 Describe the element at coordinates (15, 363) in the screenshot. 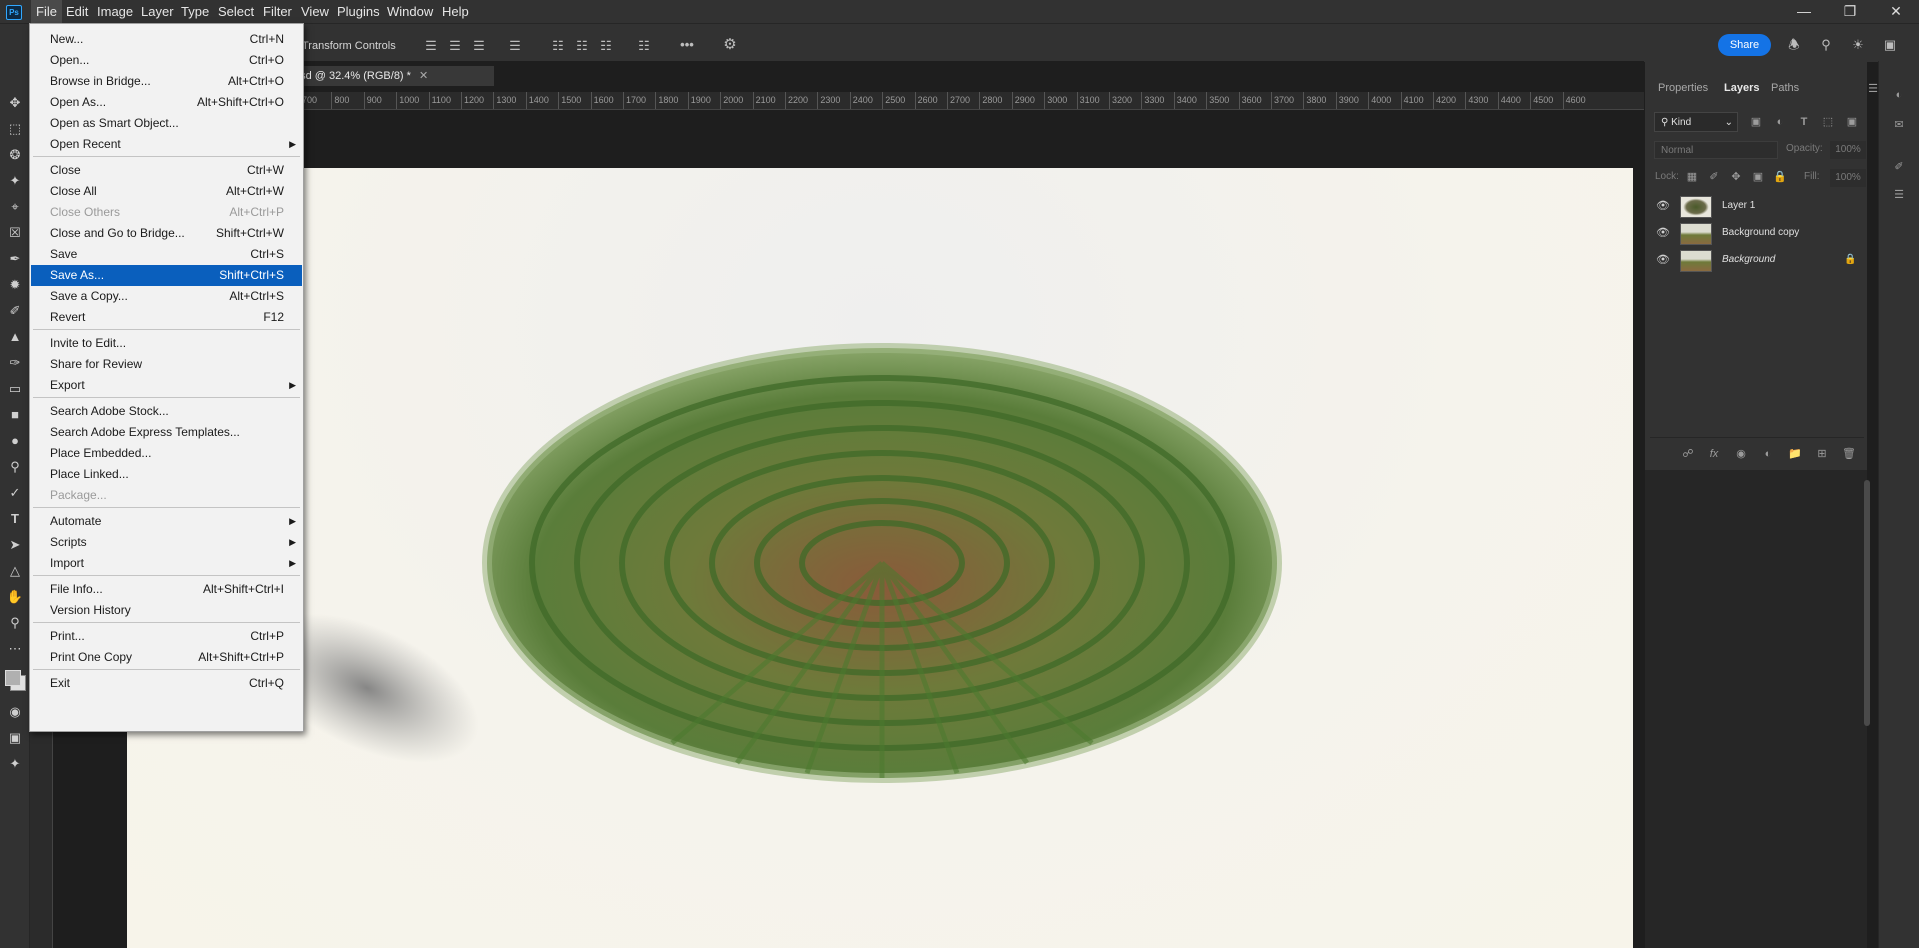

I see `history-brush-tool-icon: ✑` at that location.